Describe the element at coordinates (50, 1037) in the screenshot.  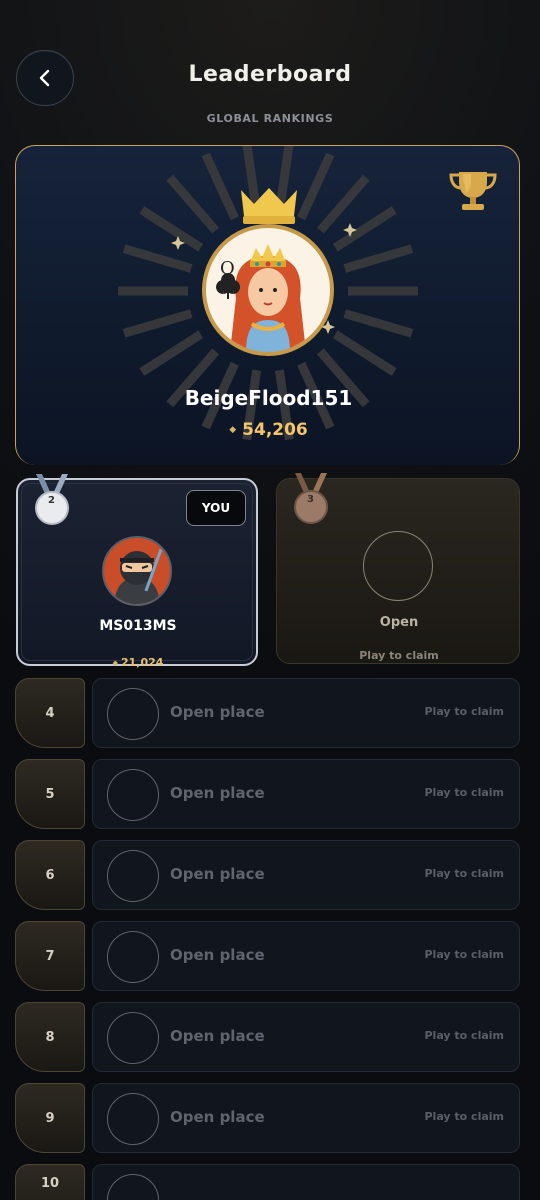
I see `rank-number: 8` at that location.